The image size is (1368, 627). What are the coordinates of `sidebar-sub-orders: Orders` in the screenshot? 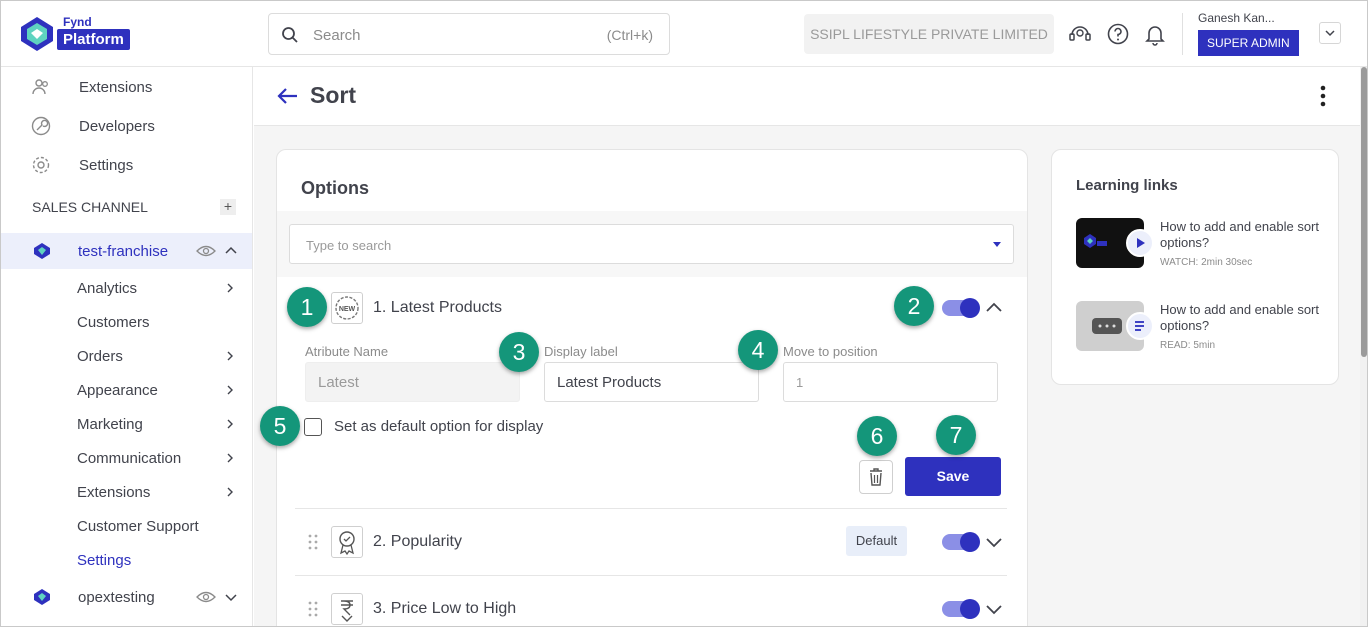 It's located at (100, 356).